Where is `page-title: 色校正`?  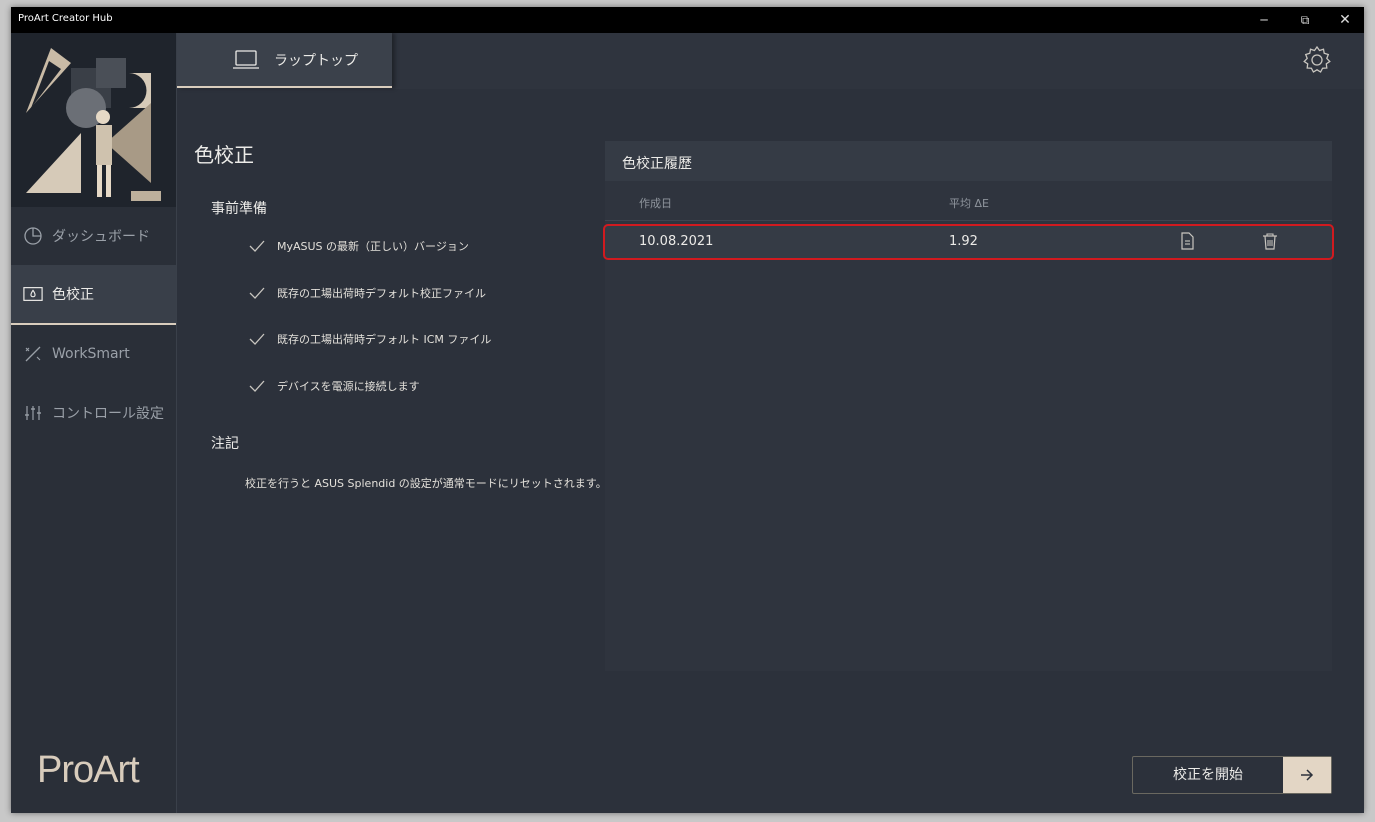 page-title: 色校正 is located at coordinates (224, 155).